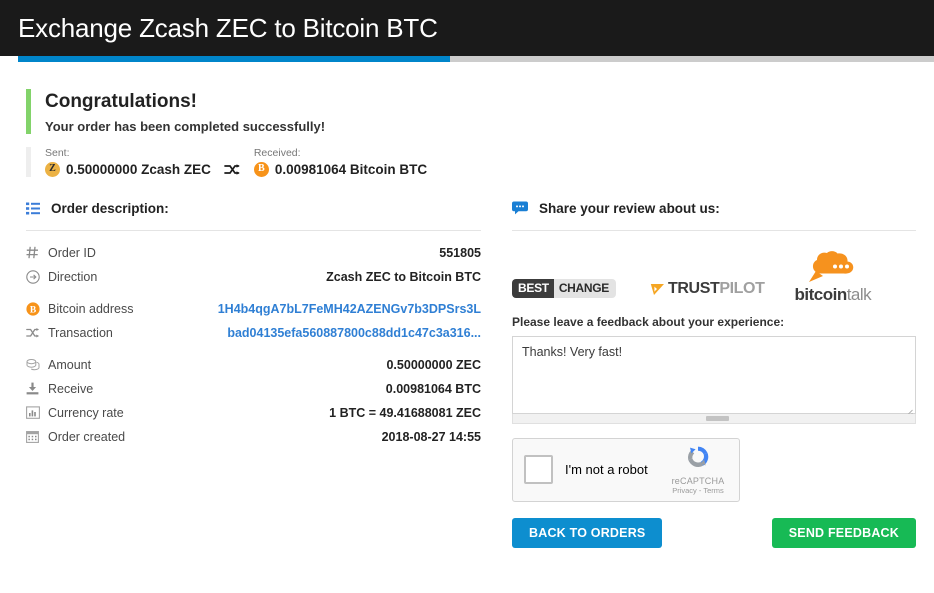 Image resolution: width=934 pixels, height=593 pixels. I want to click on sent-block: Sent: Z 0.50000000 Zcash ZEC, so click(128, 162).